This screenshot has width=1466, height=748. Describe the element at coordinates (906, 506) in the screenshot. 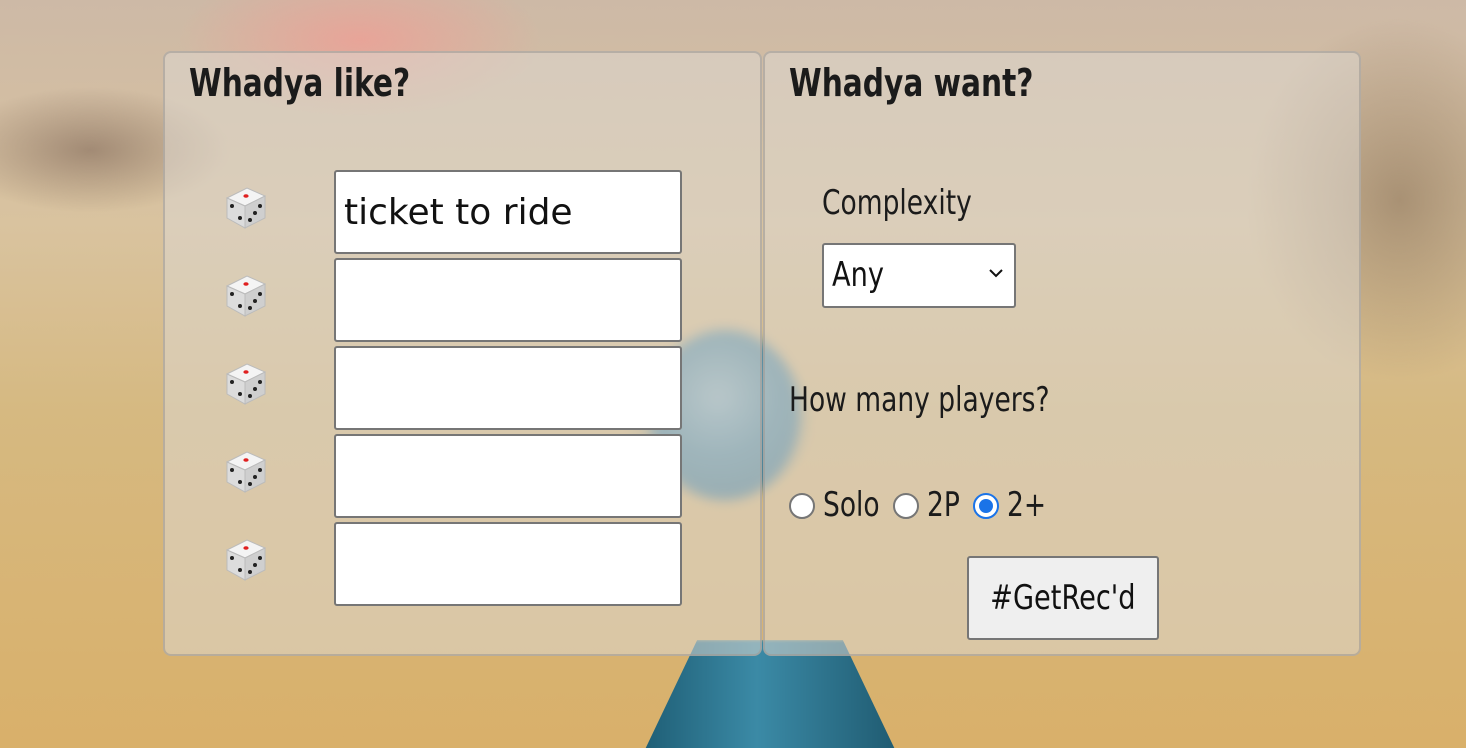

I see `radio-2p` at that location.